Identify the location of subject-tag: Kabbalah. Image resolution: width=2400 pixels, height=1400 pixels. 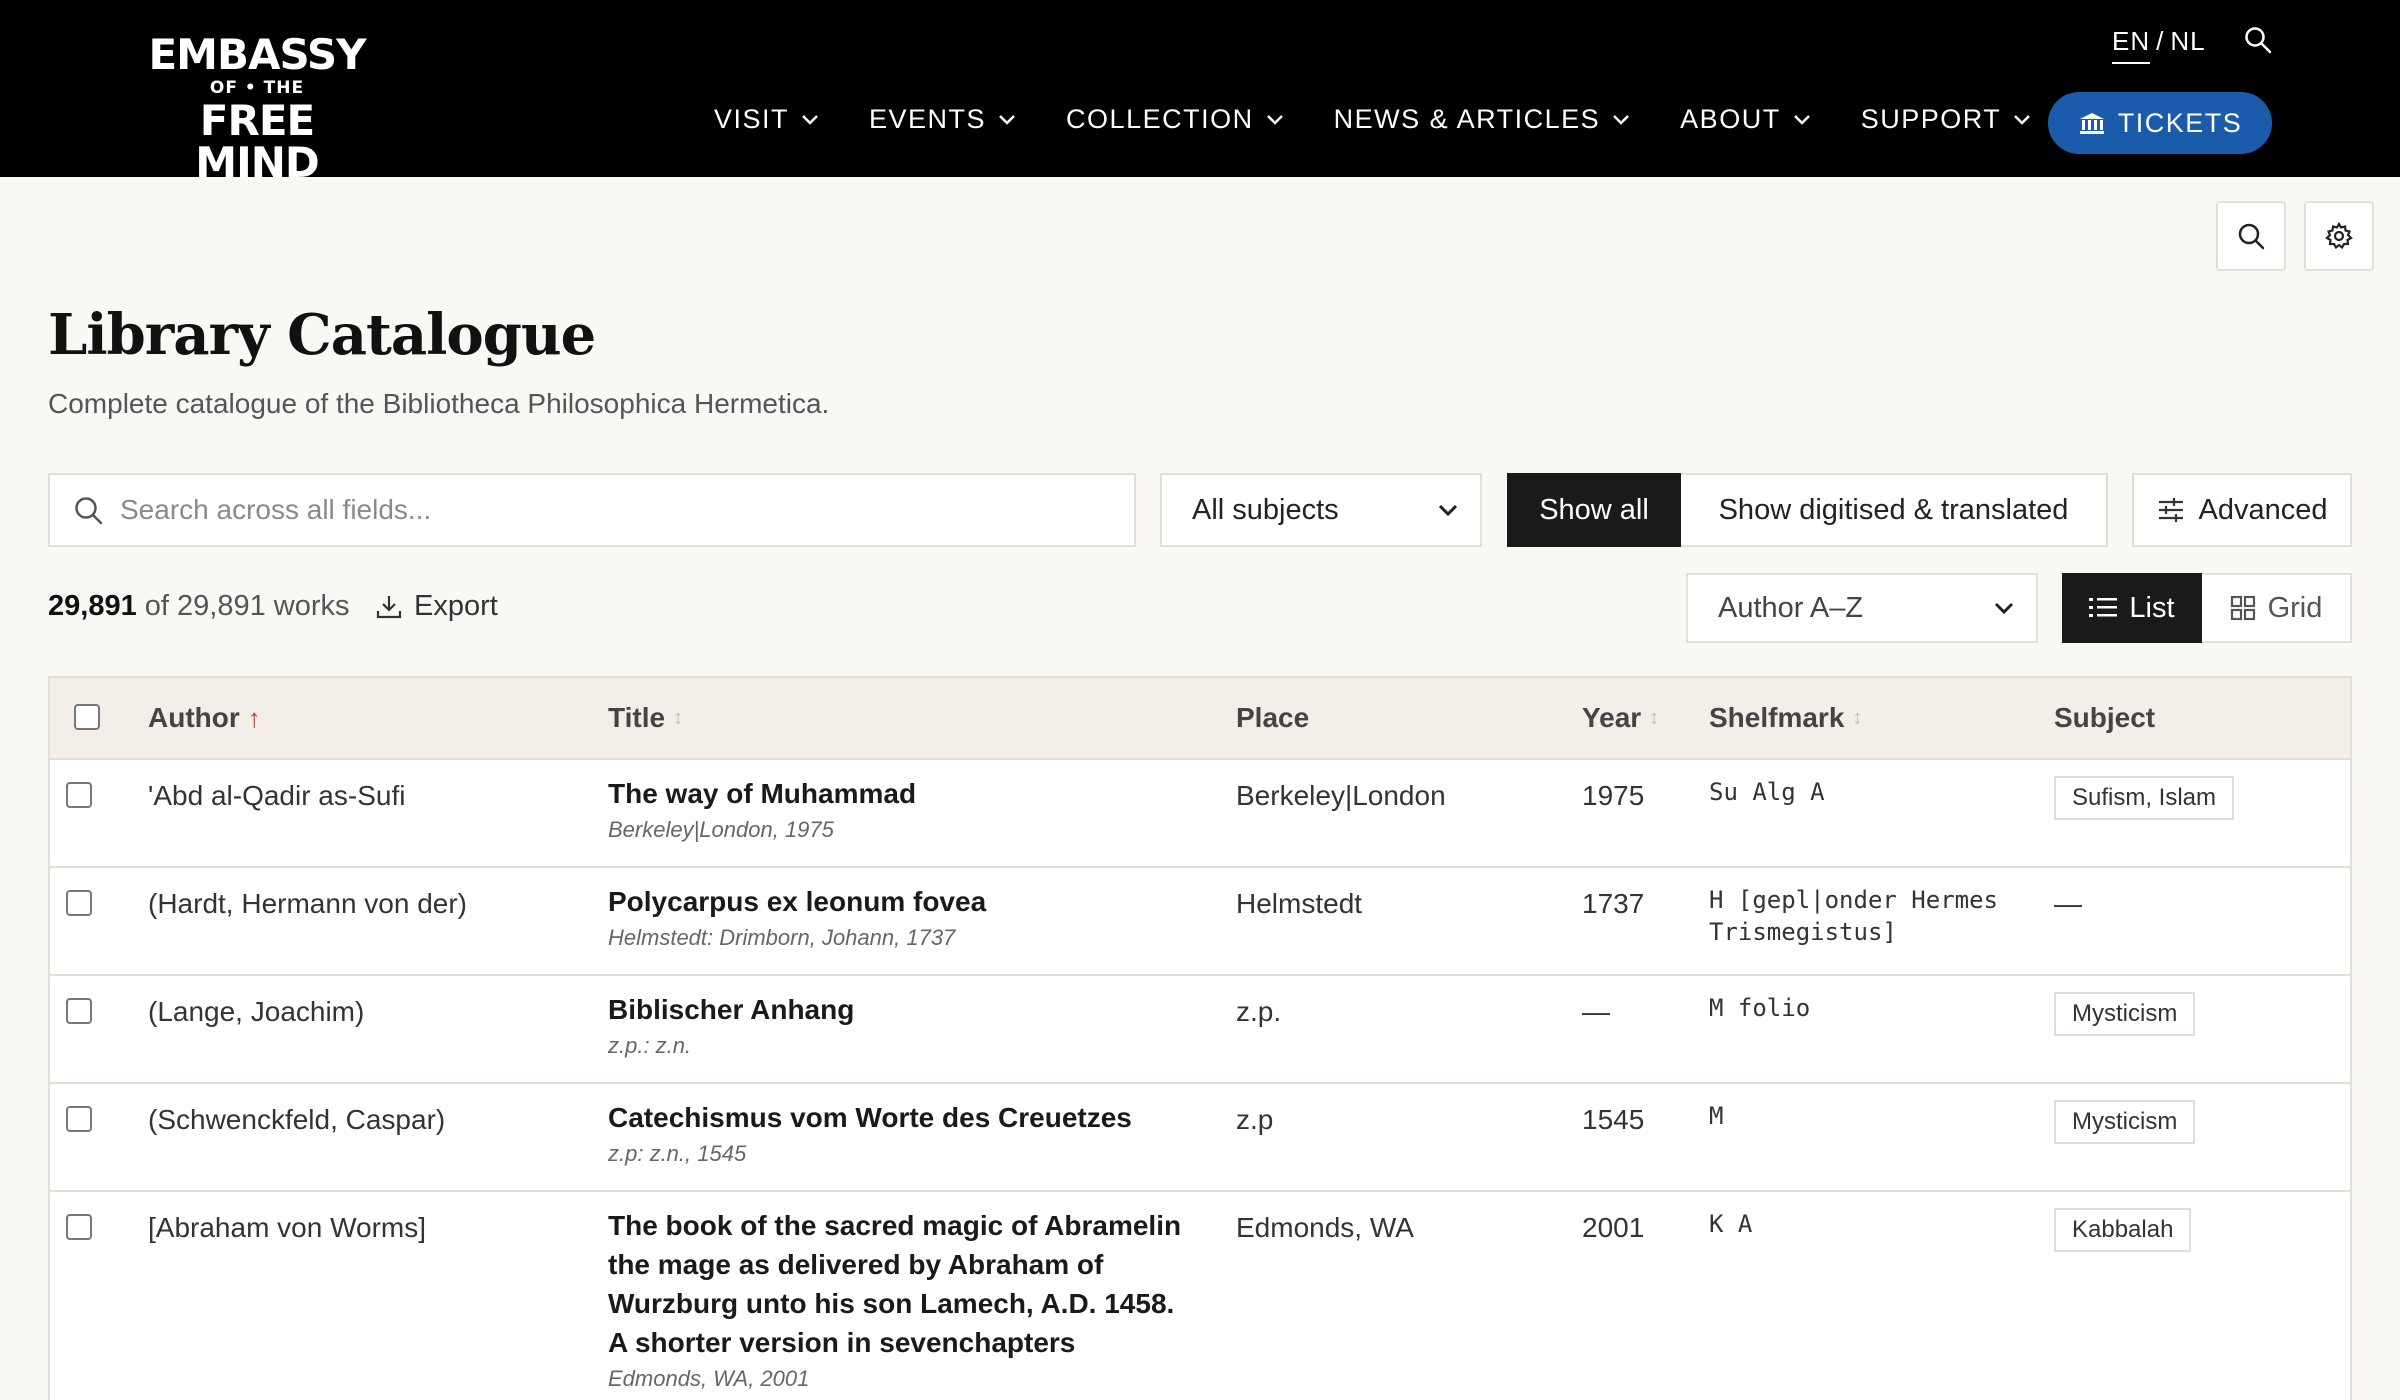
(2123, 1230).